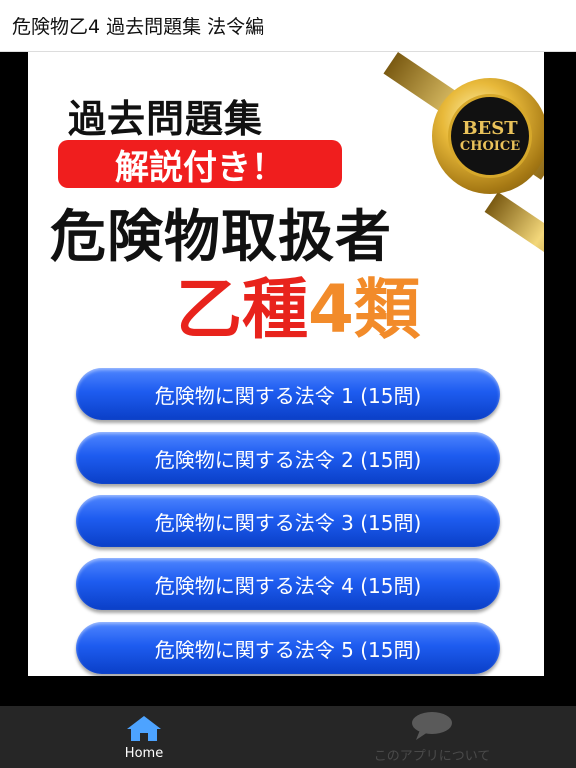  Describe the element at coordinates (490, 146) in the screenshot. I see `seal-line-2: CHOICE` at that location.